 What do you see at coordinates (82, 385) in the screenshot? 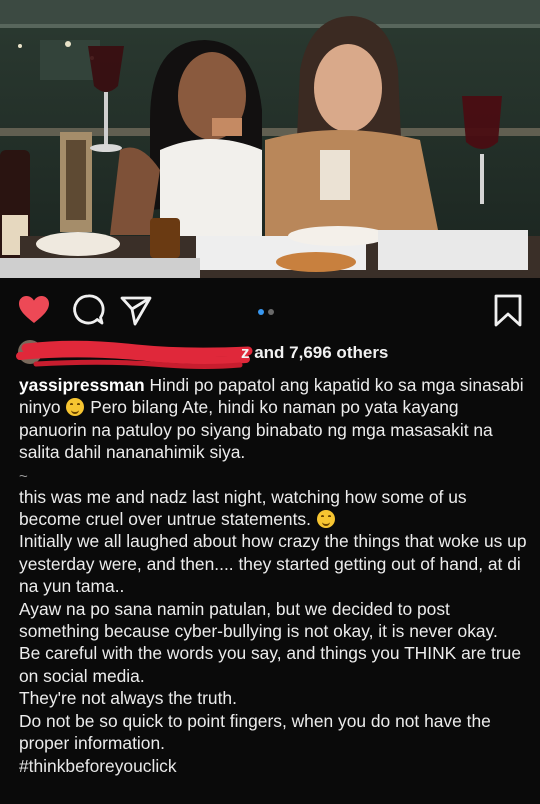
I see `username-link: yassipressman` at bounding box center [82, 385].